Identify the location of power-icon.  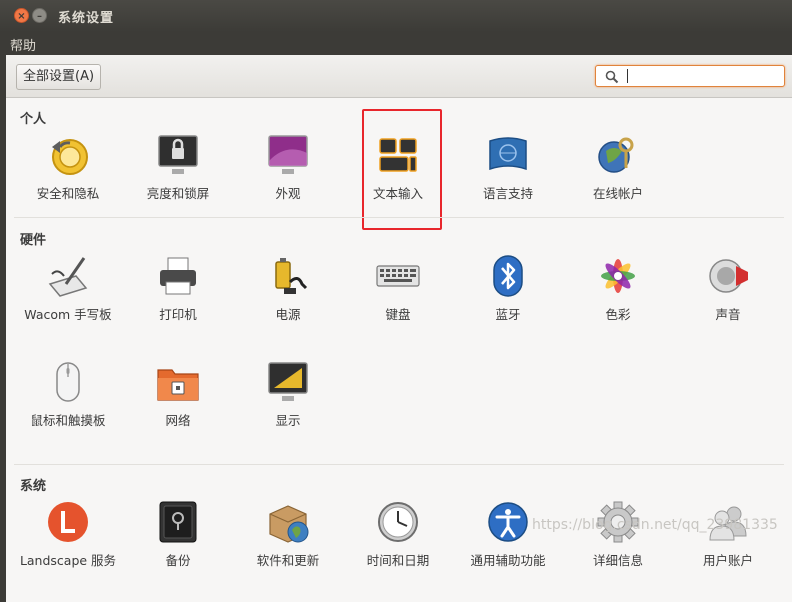
(288, 276).